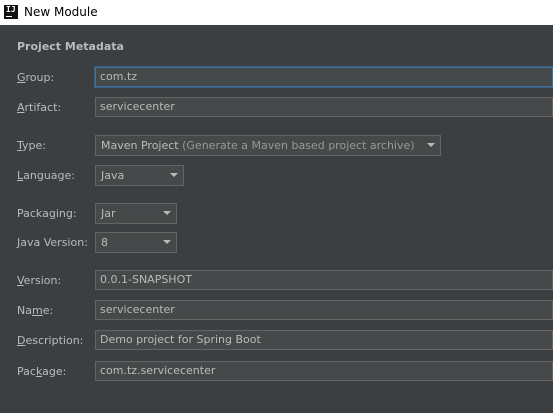 This screenshot has width=553, height=413. Describe the element at coordinates (136, 242) in the screenshot. I see `java-version-dropdown: 8` at that location.